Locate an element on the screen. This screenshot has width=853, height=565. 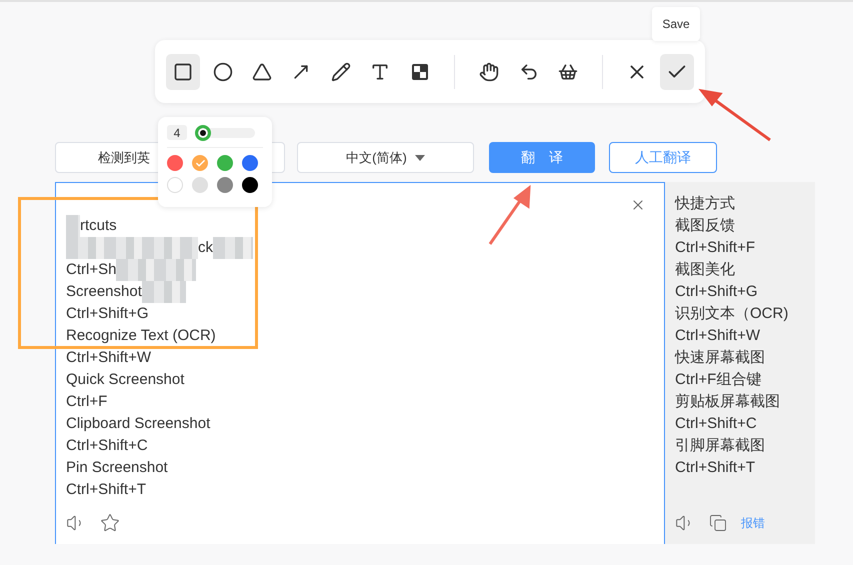
target-language-select: 中文(简体) is located at coordinates (385, 157).